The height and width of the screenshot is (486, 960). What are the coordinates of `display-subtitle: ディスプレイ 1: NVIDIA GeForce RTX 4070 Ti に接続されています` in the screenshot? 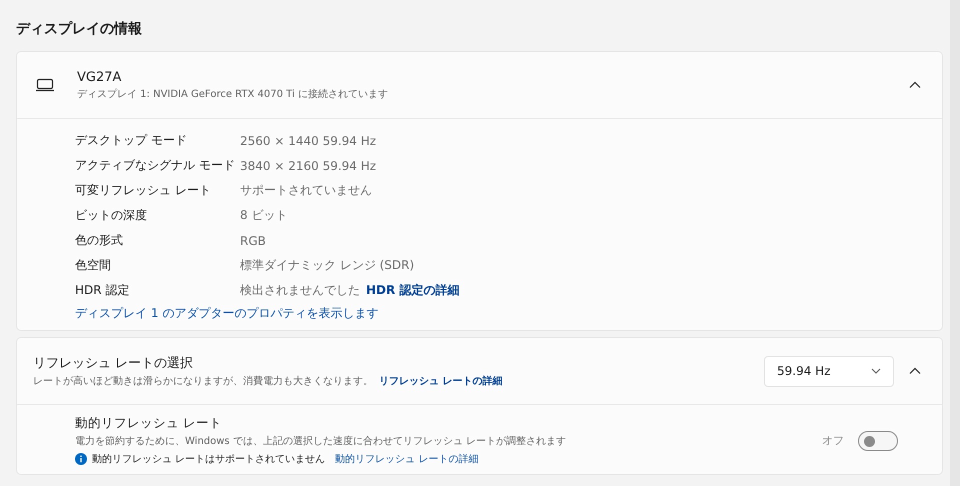 It's located at (233, 94).